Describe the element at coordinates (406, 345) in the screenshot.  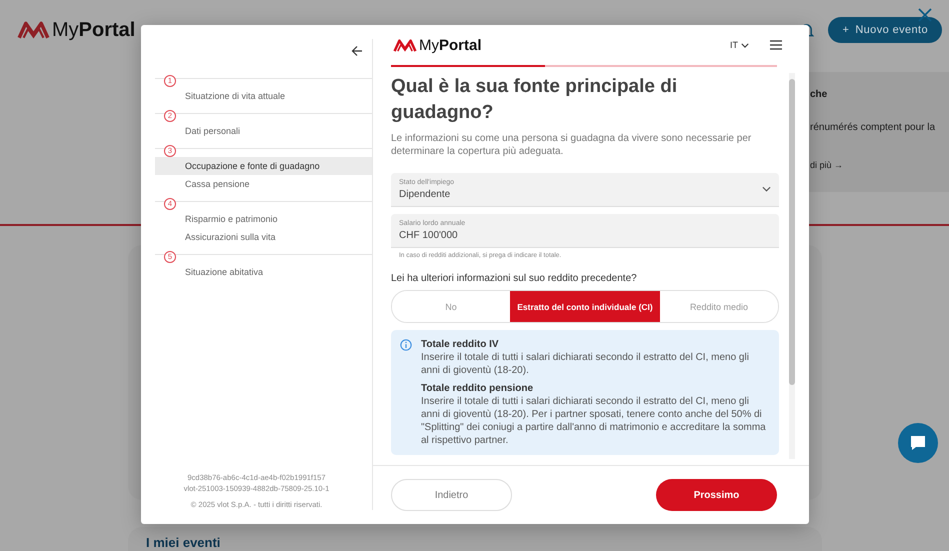
I see `info-icon` at that location.